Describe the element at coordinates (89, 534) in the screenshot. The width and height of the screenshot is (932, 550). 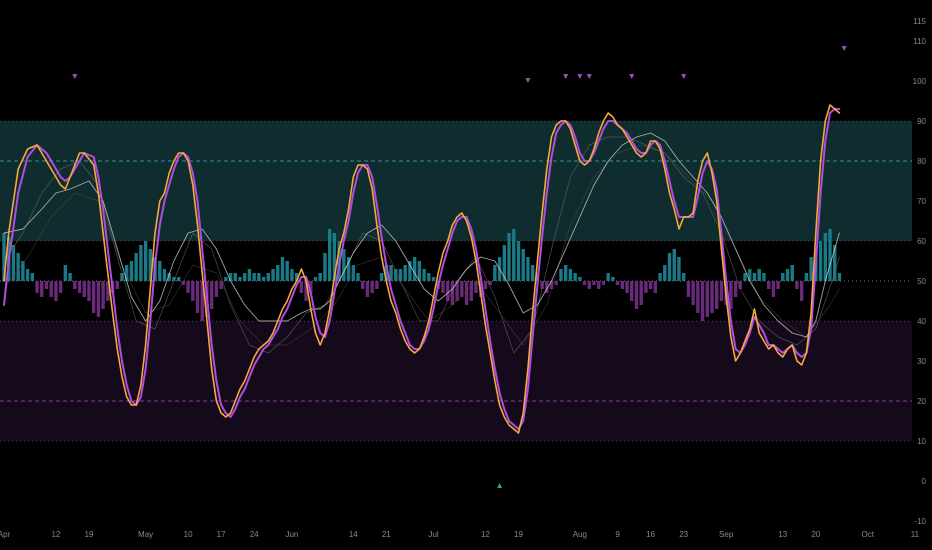
I see `x-tick-label: 19` at that location.